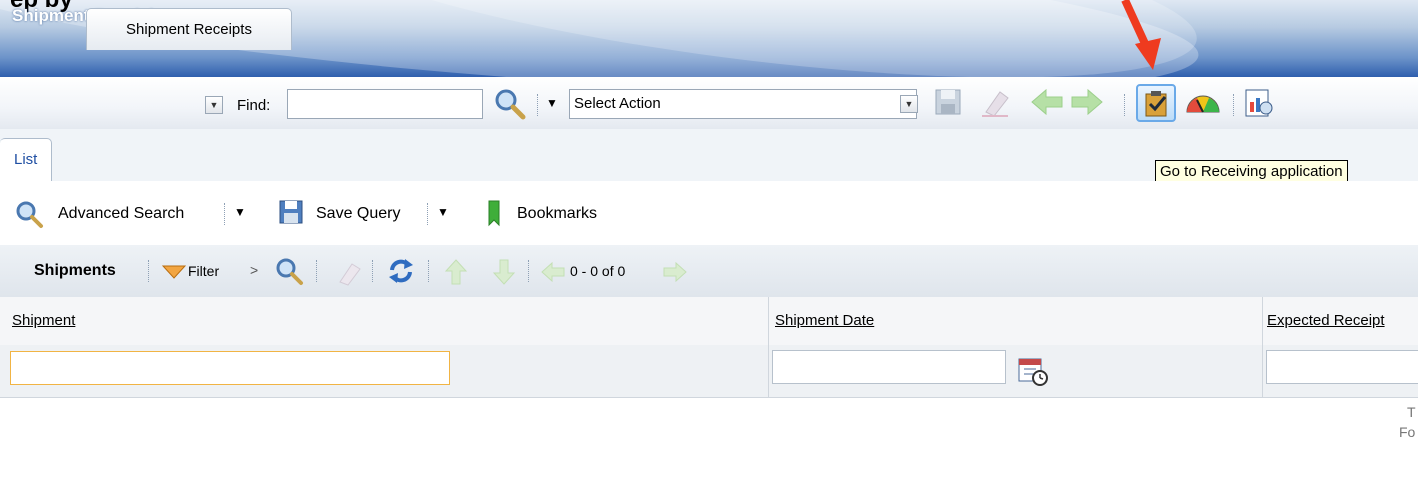  What do you see at coordinates (504, 272) in the screenshot?
I see `move-down-arrow-icon` at bounding box center [504, 272].